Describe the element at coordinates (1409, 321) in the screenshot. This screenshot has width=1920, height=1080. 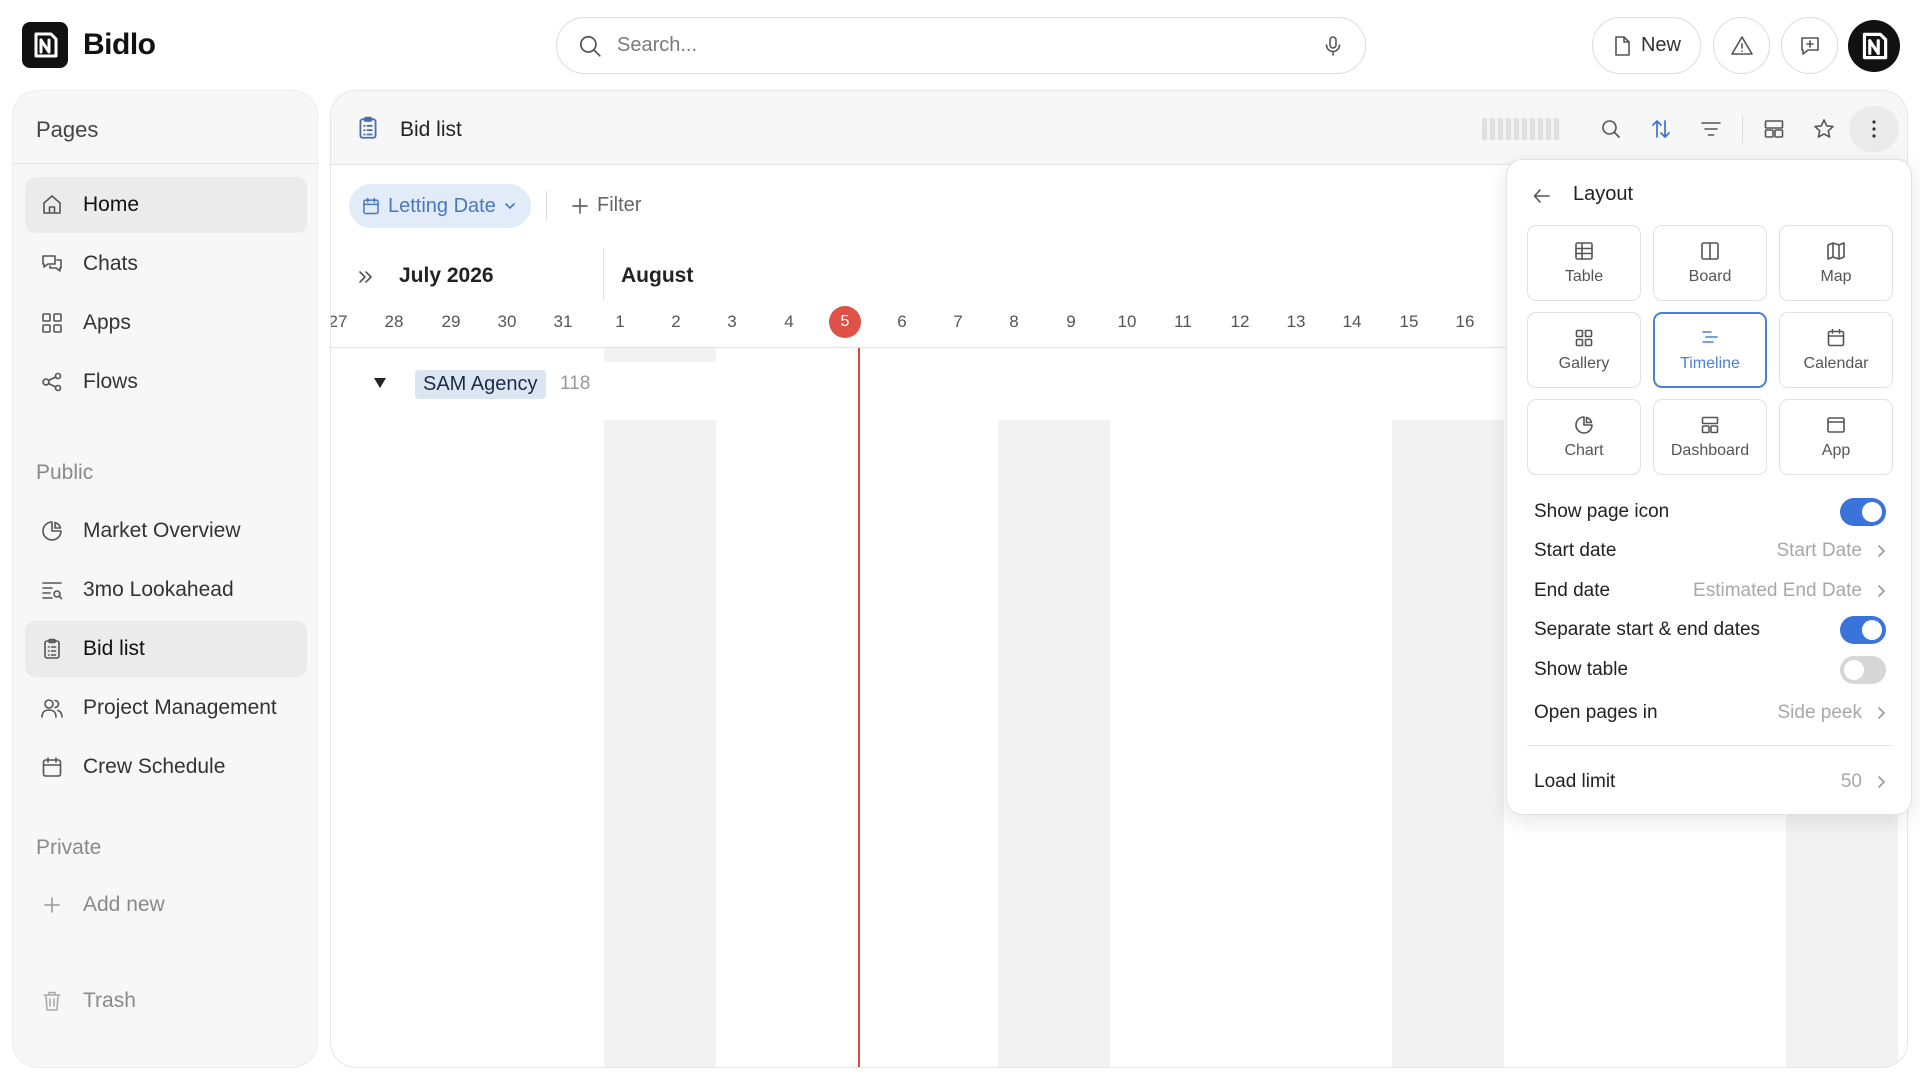
I see `day-label: 15` at that location.